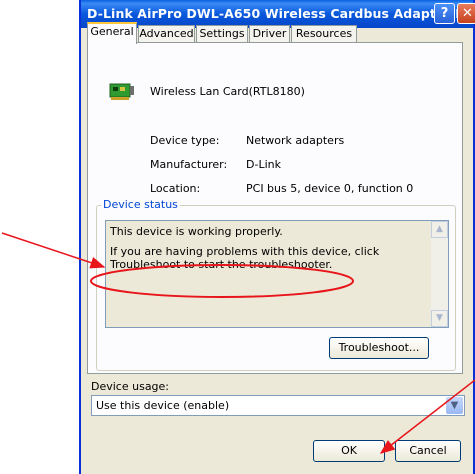 This screenshot has height=474, width=475. Describe the element at coordinates (427, 416) in the screenshot. I see `annotation-arrow-right` at that location.